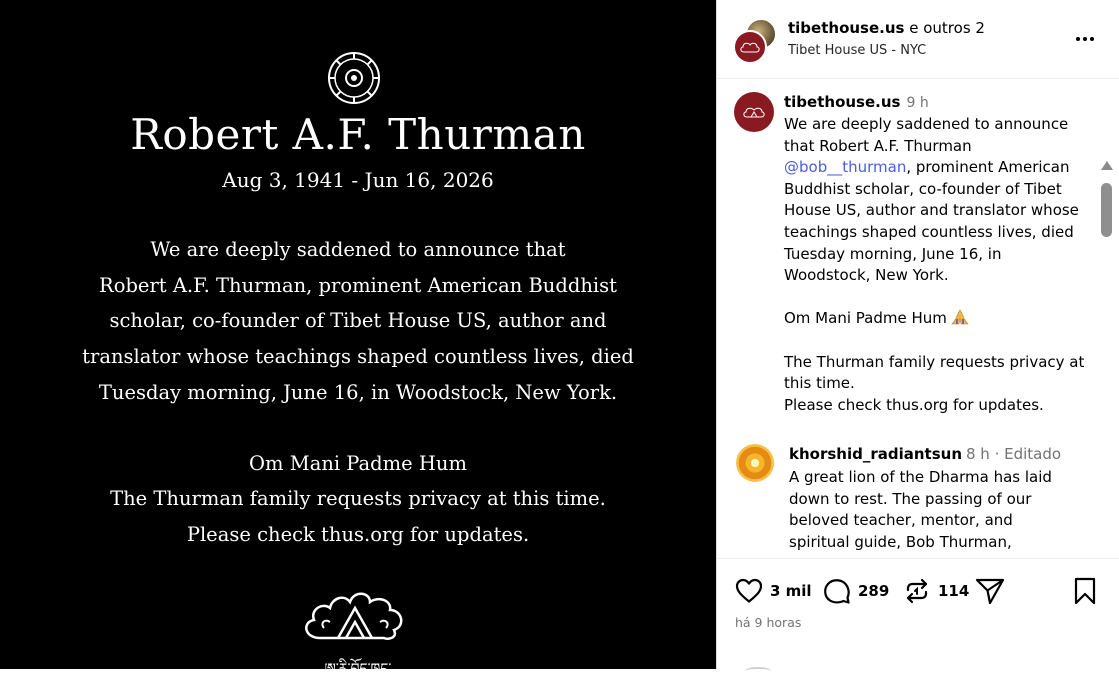 The height and width of the screenshot is (675, 1119). I want to click on like-button: 3 mil, so click(773, 591).